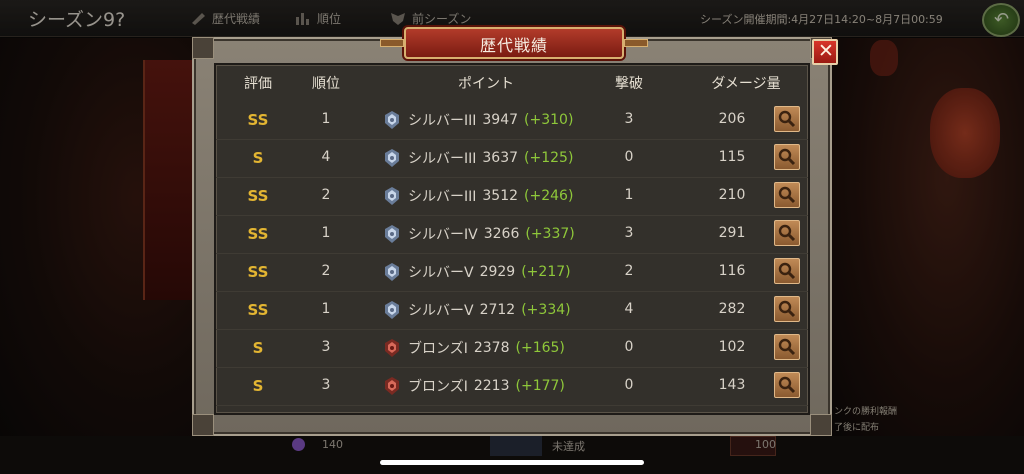 The height and width of the screenshot is (474, 1024). What do you see at coordinates (629, 271) in the screenshot?
I see `kills: 2` at bounding box center [629, 271].